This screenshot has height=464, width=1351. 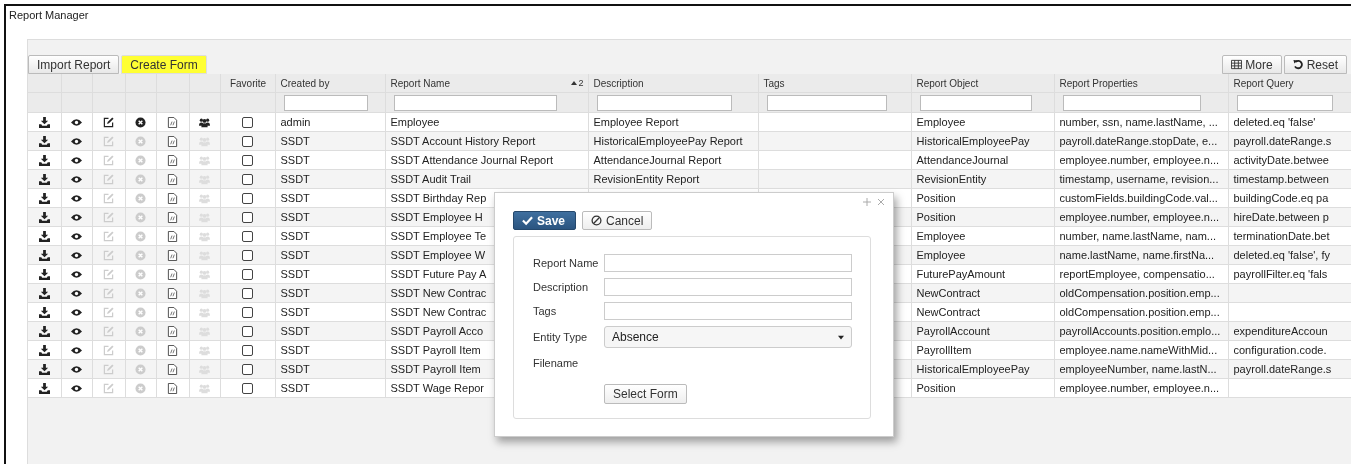 I want to click on entity-type-dropdown: Absence, so click(x=728, y=337).